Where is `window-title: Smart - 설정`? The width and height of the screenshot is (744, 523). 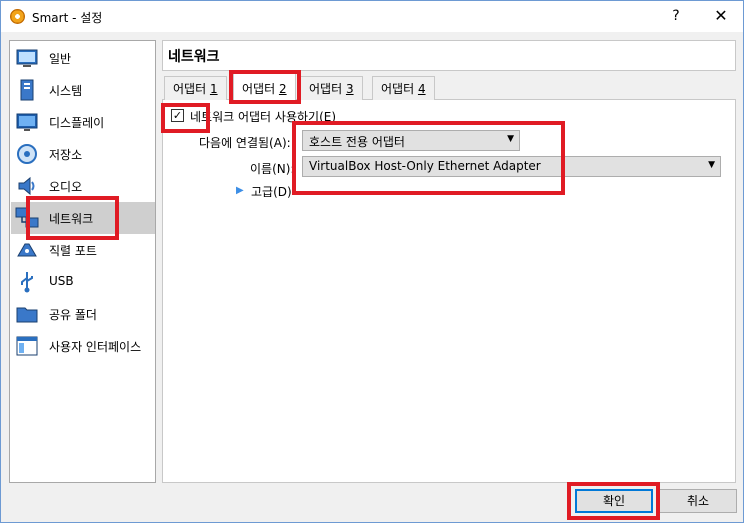
window-title: Smart - 설정 is located at coordinates (67, 18).